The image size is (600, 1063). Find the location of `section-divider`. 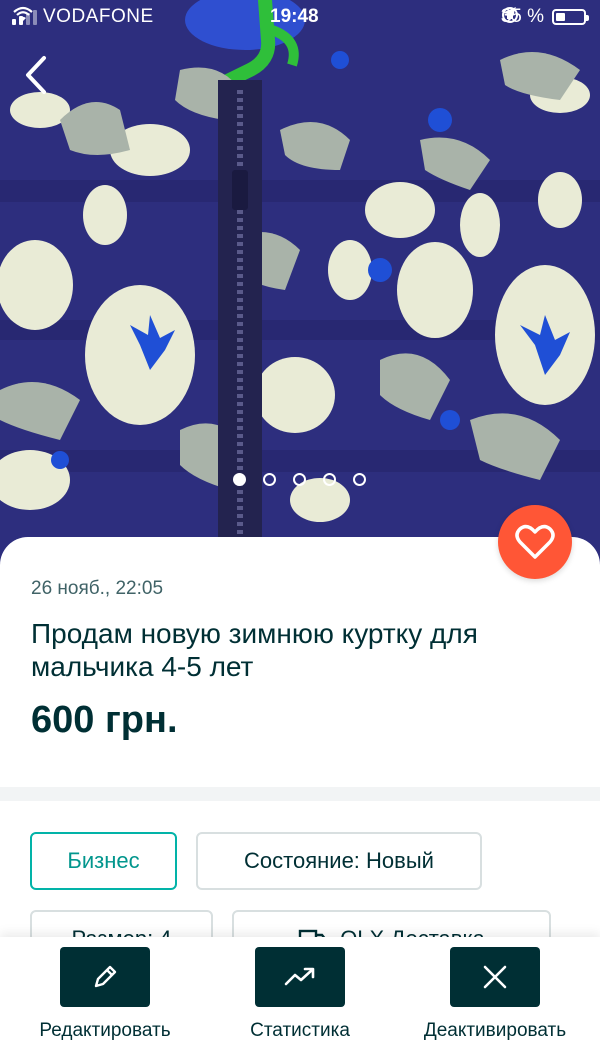

section-divider is located at coordinates (300, 794).